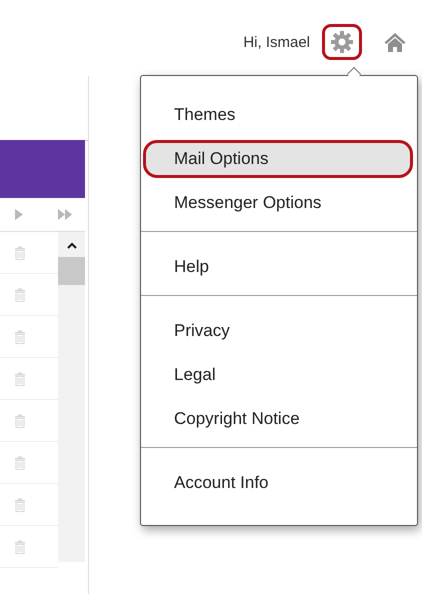 This screenshot has height=594, width=422. Describe the element at coordinates (276, 42) in the screenshot. I see `greeting: Hi, Ismael` at that location.